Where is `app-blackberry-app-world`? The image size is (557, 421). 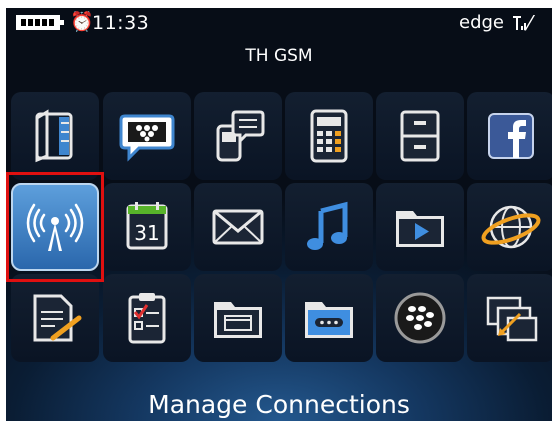 app-blackberry-app-world is located at coordinates (420, 318).